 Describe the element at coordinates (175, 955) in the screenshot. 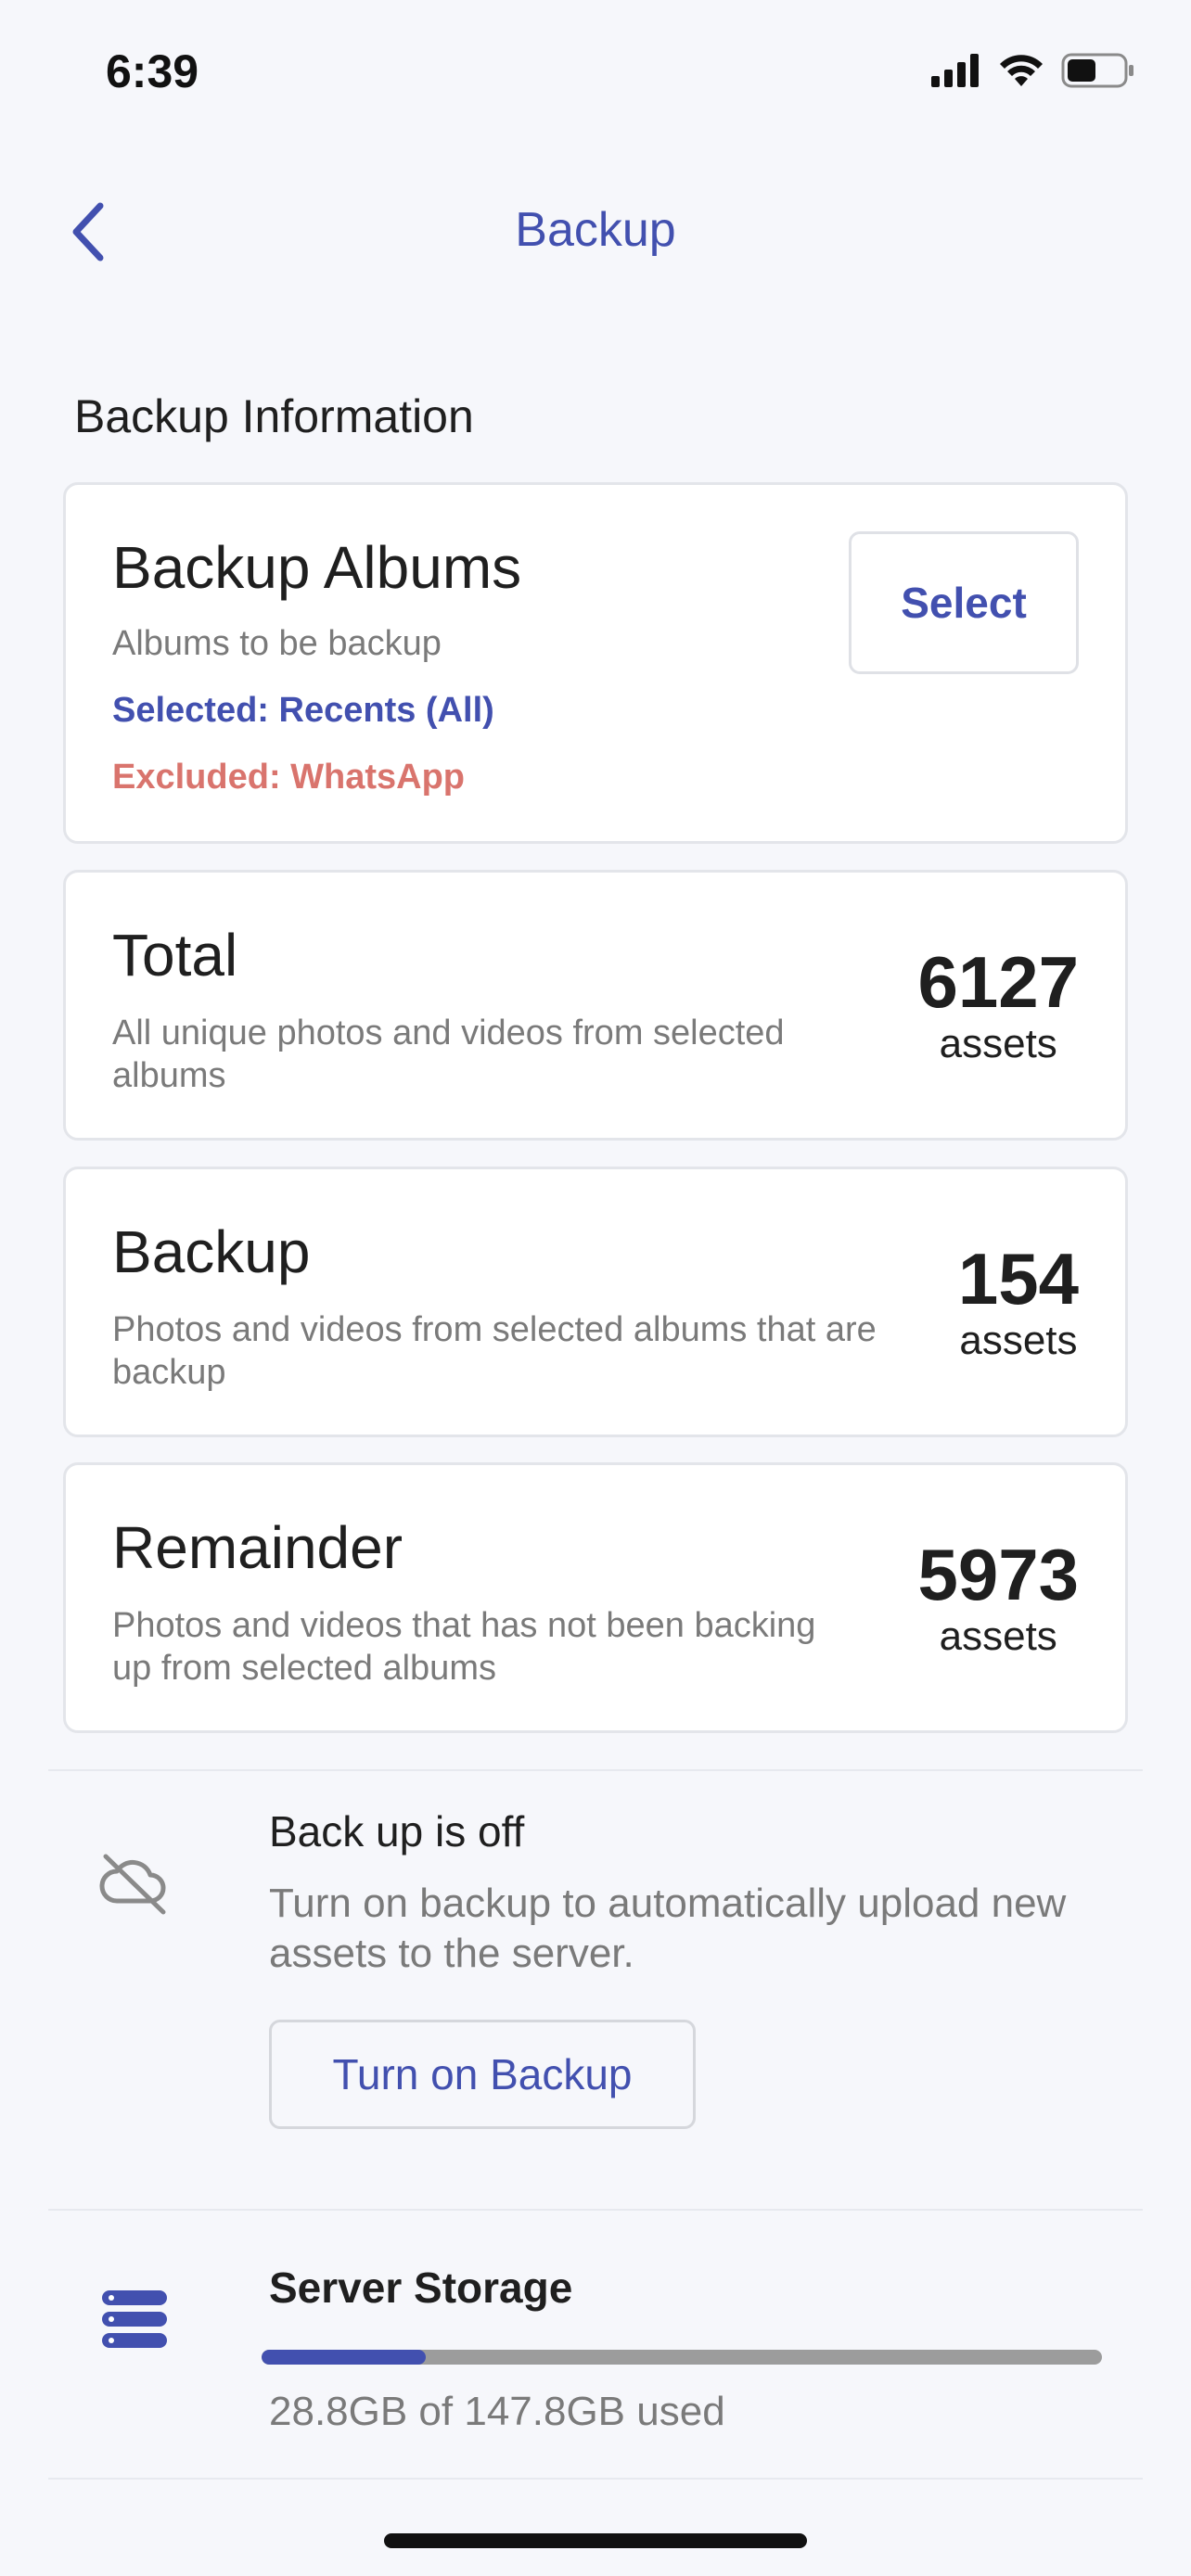

I see `total-title: Total` at that location.